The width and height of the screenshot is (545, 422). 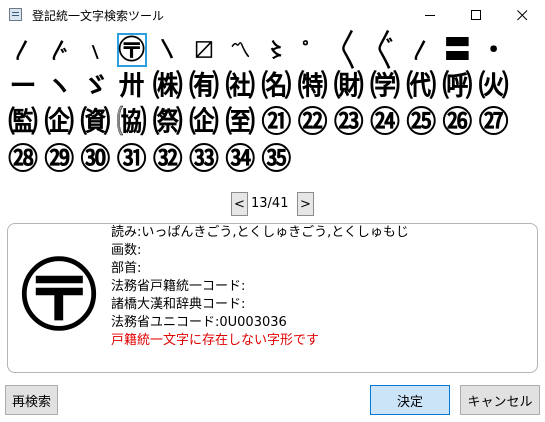 I want to click on close-icon, so click(x=522, y=15).